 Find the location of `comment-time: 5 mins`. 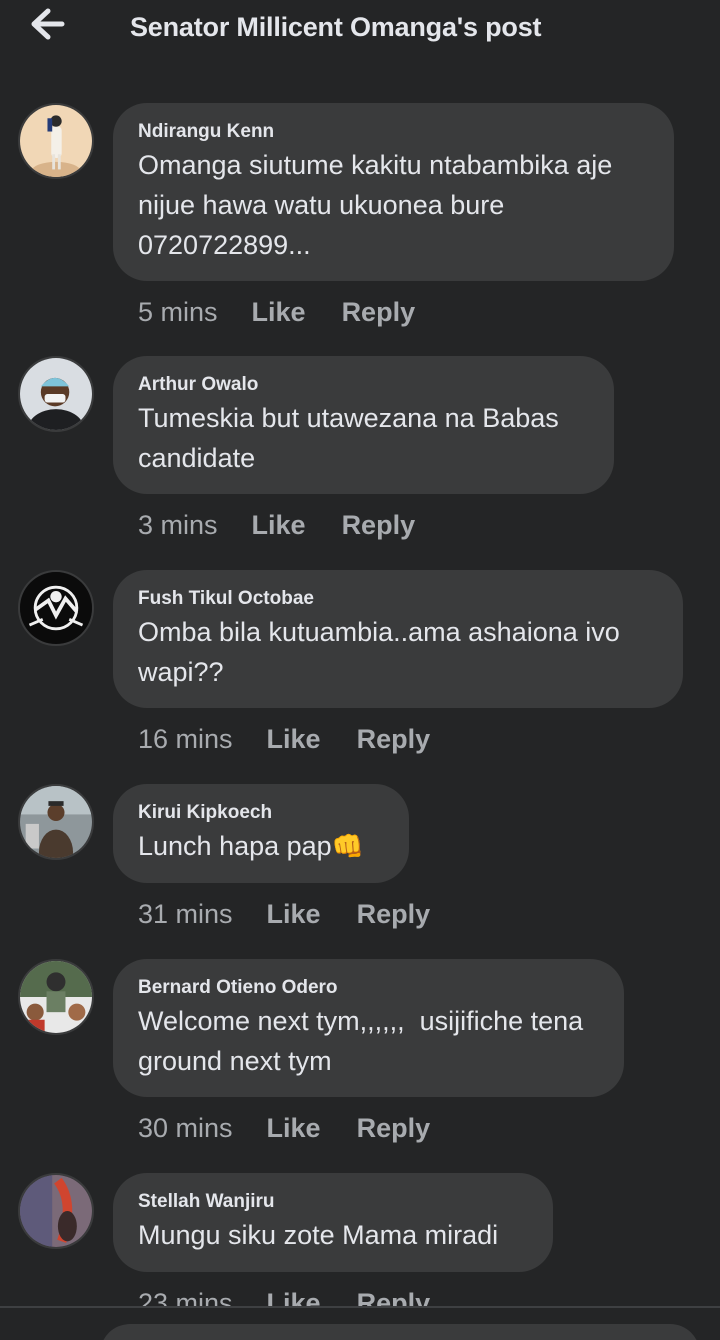

comment-time: 5 mins is located at coordinates (178, 312).